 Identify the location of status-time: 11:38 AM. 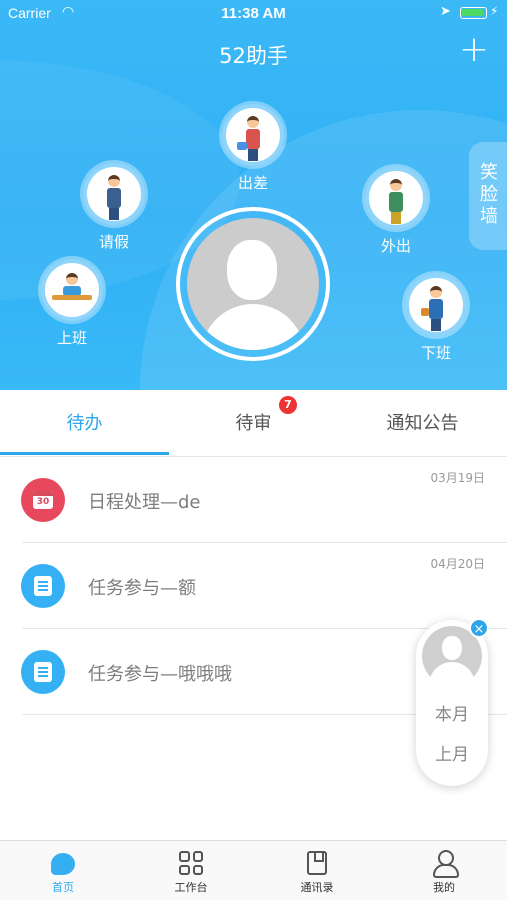
(253, 13).